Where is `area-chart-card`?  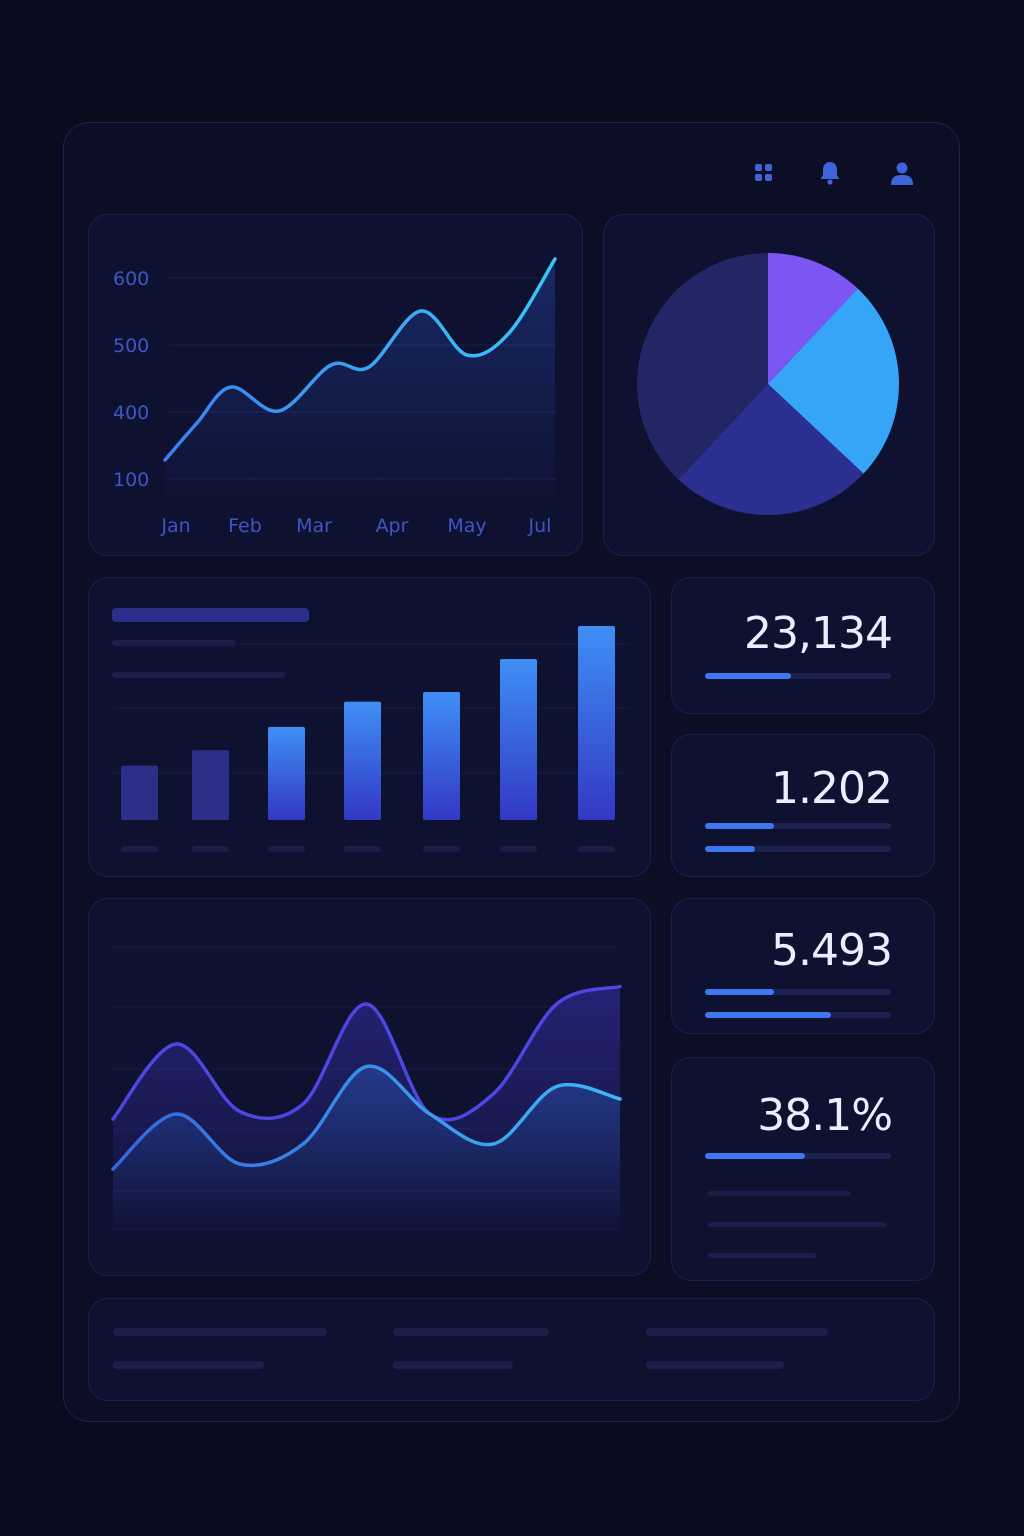
area-chart-card is located at coordinates (369, 1087).